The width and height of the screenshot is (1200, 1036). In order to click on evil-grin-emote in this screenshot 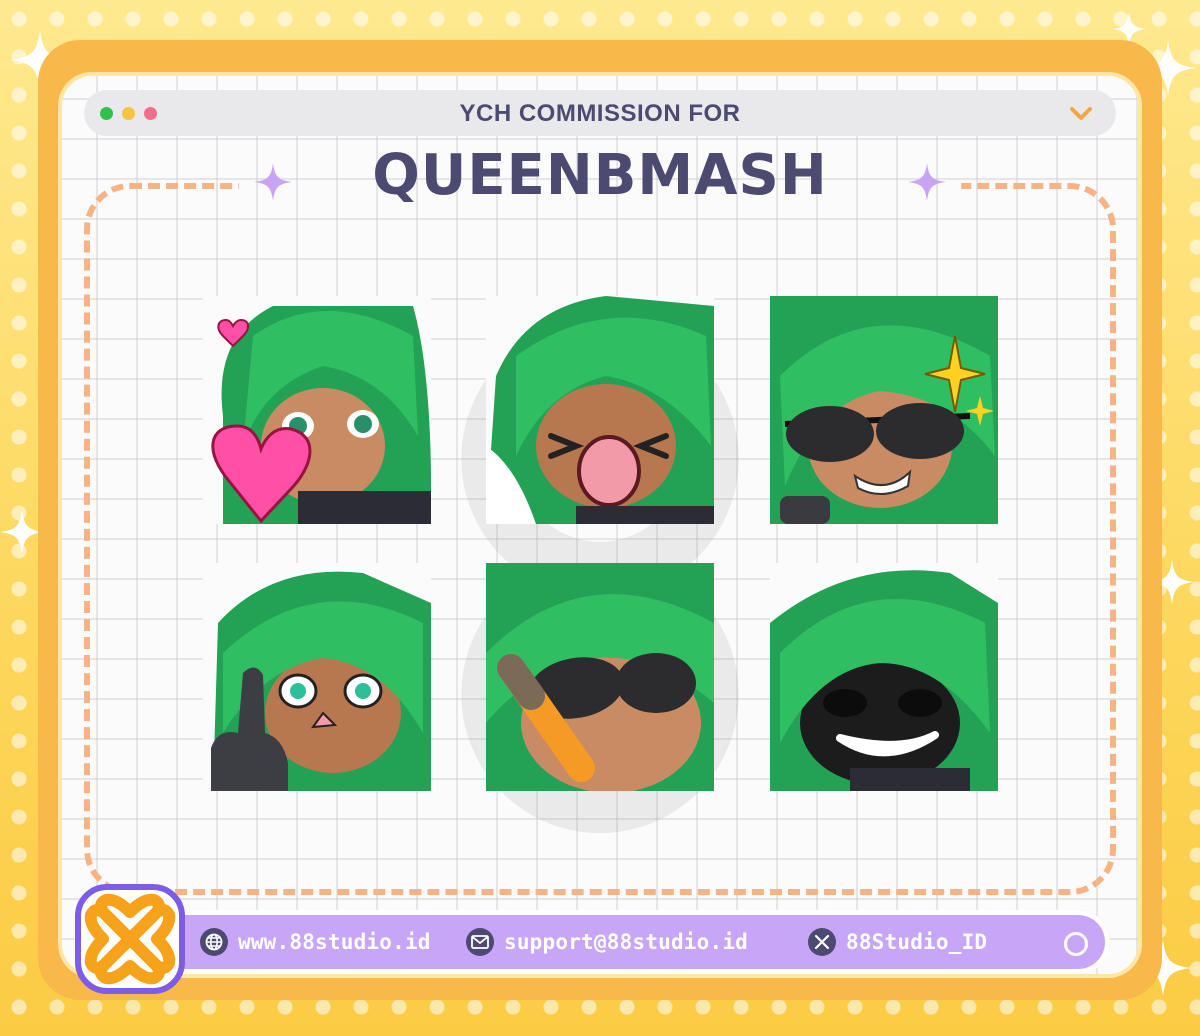, I will do `click(884, 677)`.